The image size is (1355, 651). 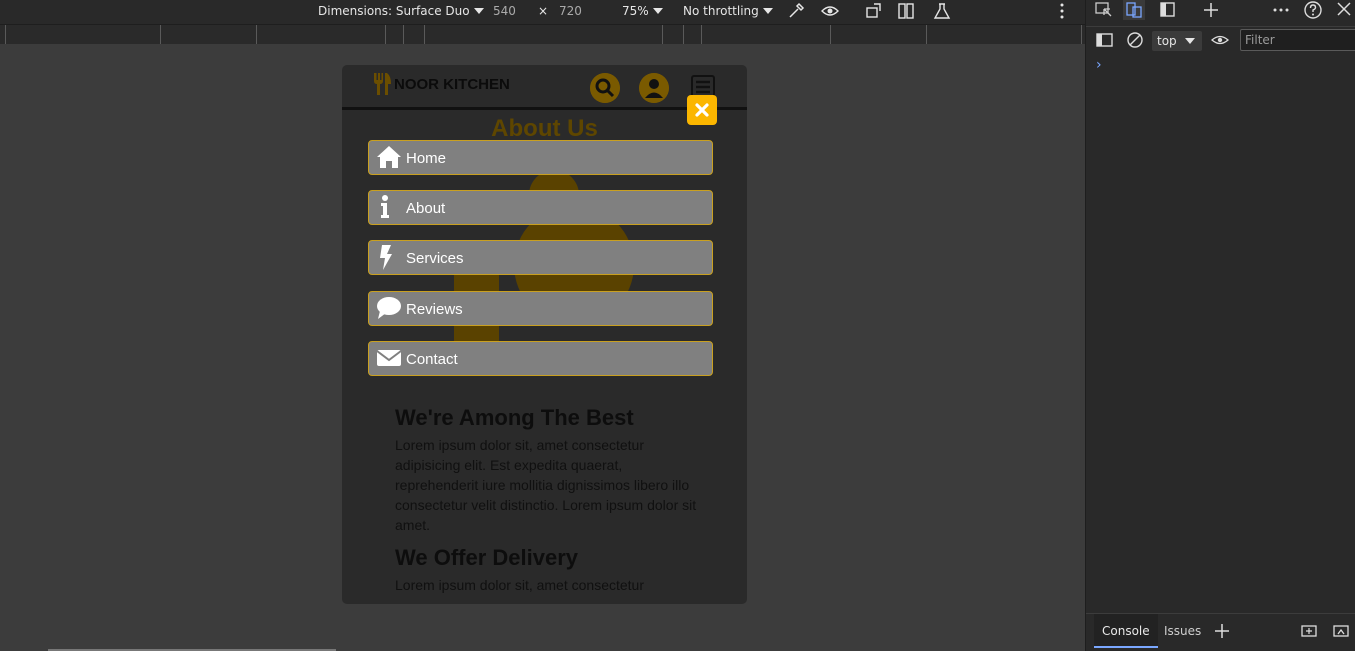 I want to click on site-logo: NOOR KITCHEN, so click(x=441, y=84).